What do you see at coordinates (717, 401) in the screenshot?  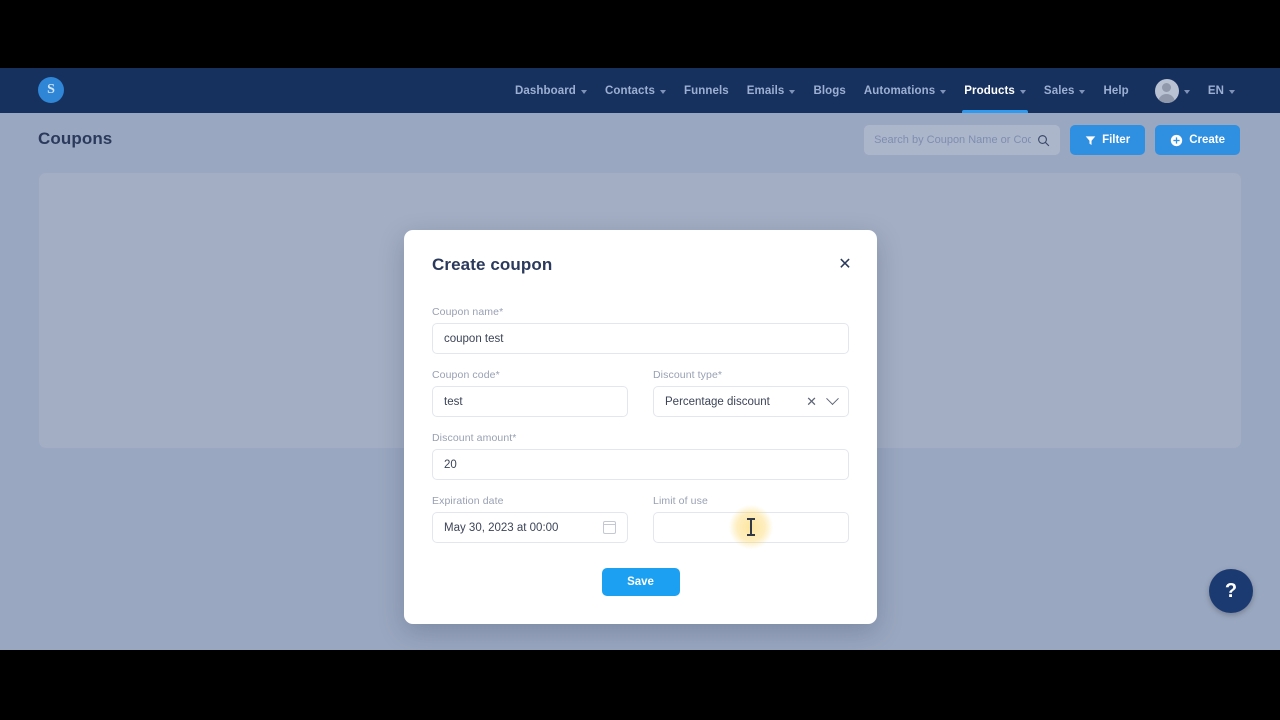 I see `select-discount-type-value: Percentage discount` at bounding box center [717, 401].